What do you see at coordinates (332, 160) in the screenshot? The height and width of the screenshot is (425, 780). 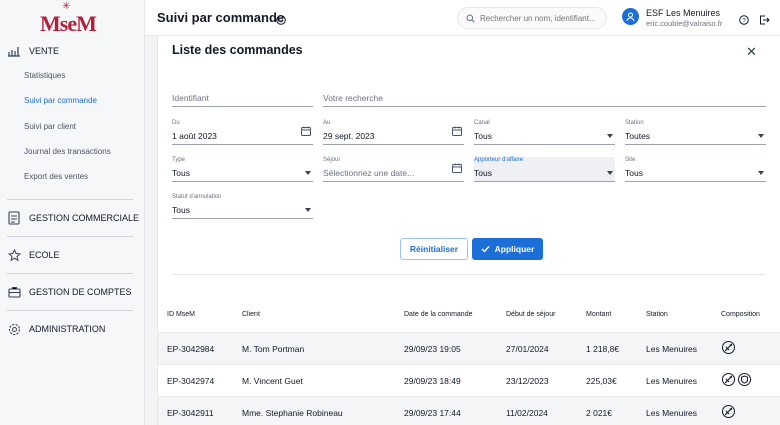 I see `field-label: Séjour` at bounding box center [332, 160].